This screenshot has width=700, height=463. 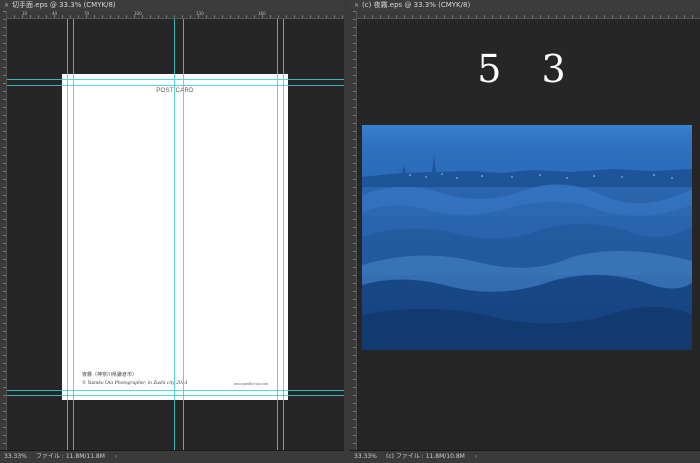 What do you see at coordinates (64, 5) in the screenshot?
I see `tab-title-left: 切手面.eps @ 33.3% (CMYK/8)` at bounding box center [64, 5].